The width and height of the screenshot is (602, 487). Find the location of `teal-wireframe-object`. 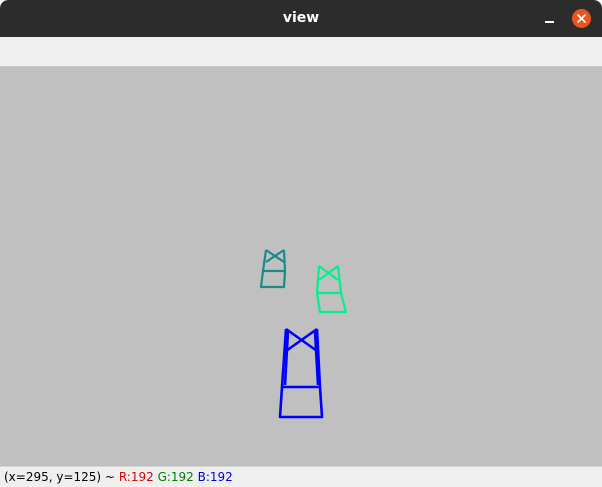

teal-wireframe-object is located at coordinates (273, 269).